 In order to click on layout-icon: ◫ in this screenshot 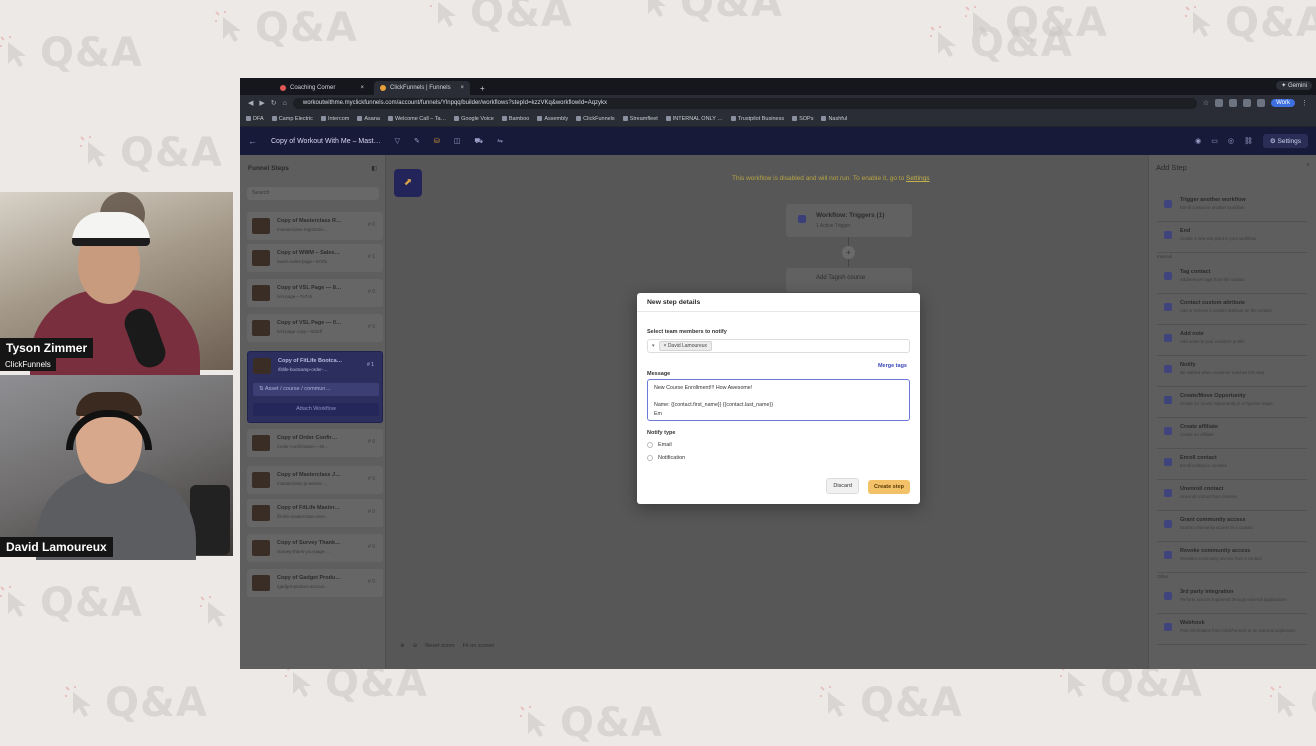, I will do `click(457, 141)`.